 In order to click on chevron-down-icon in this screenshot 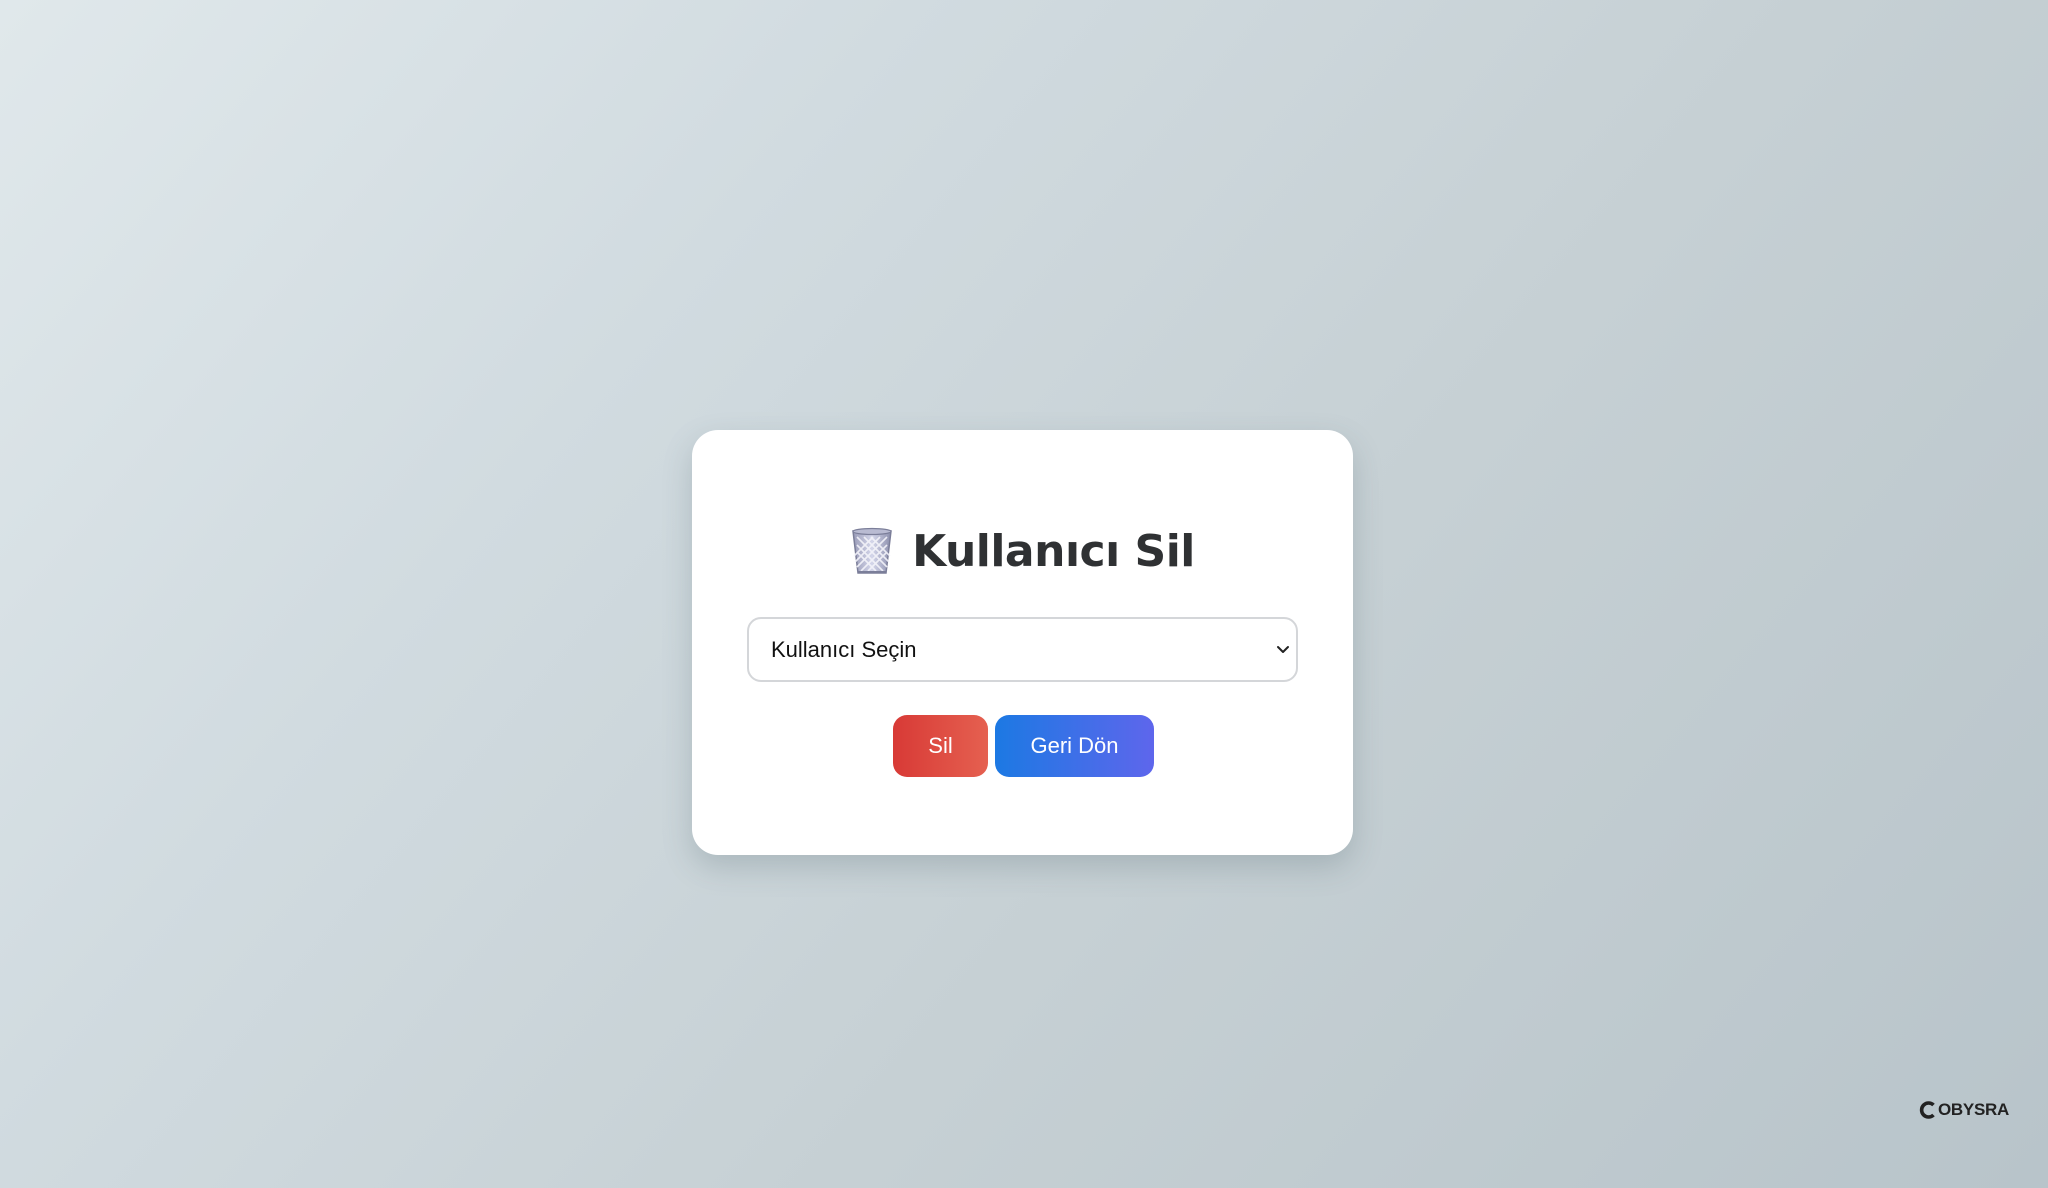, I will do `click(1283, 649)`.